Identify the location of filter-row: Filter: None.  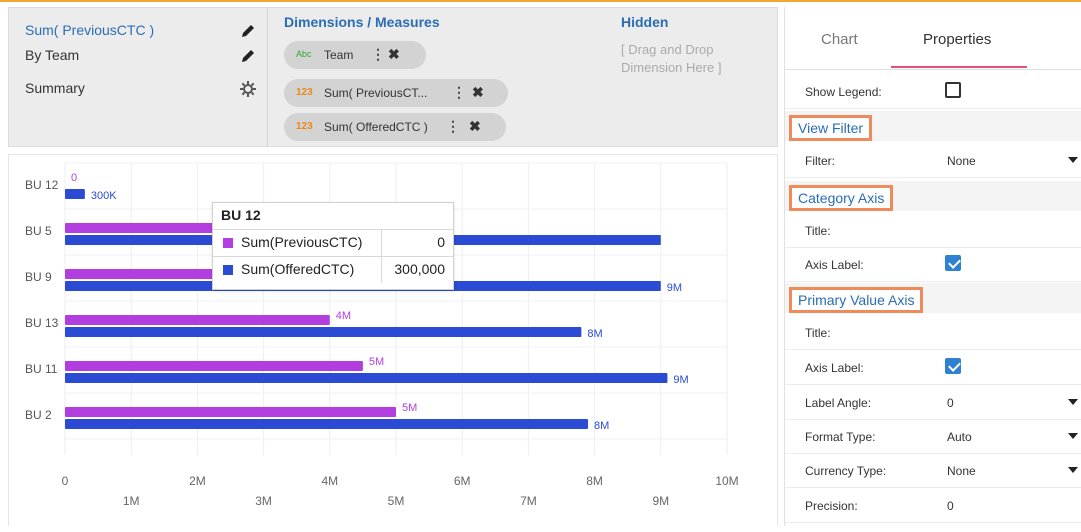
(933, 160).